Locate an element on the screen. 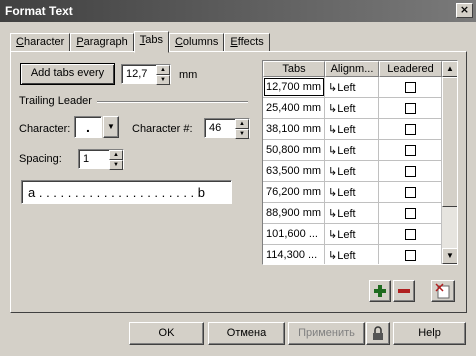 The width and height of the screenshot is (476, 356). table-row: 114,300 ... ↳Left is located at coordinates (360, 254).